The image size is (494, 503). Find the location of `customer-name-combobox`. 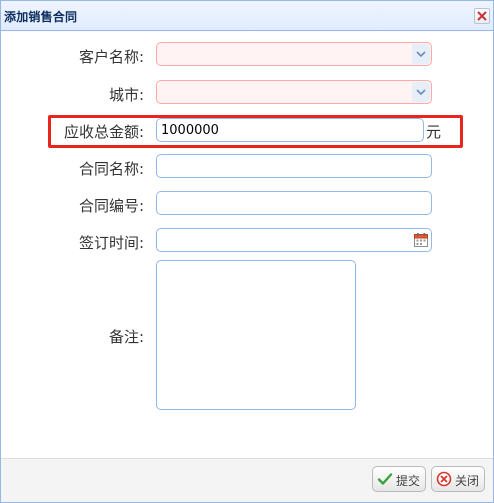

customer-name-combobox is located at coordinates (294, 54).